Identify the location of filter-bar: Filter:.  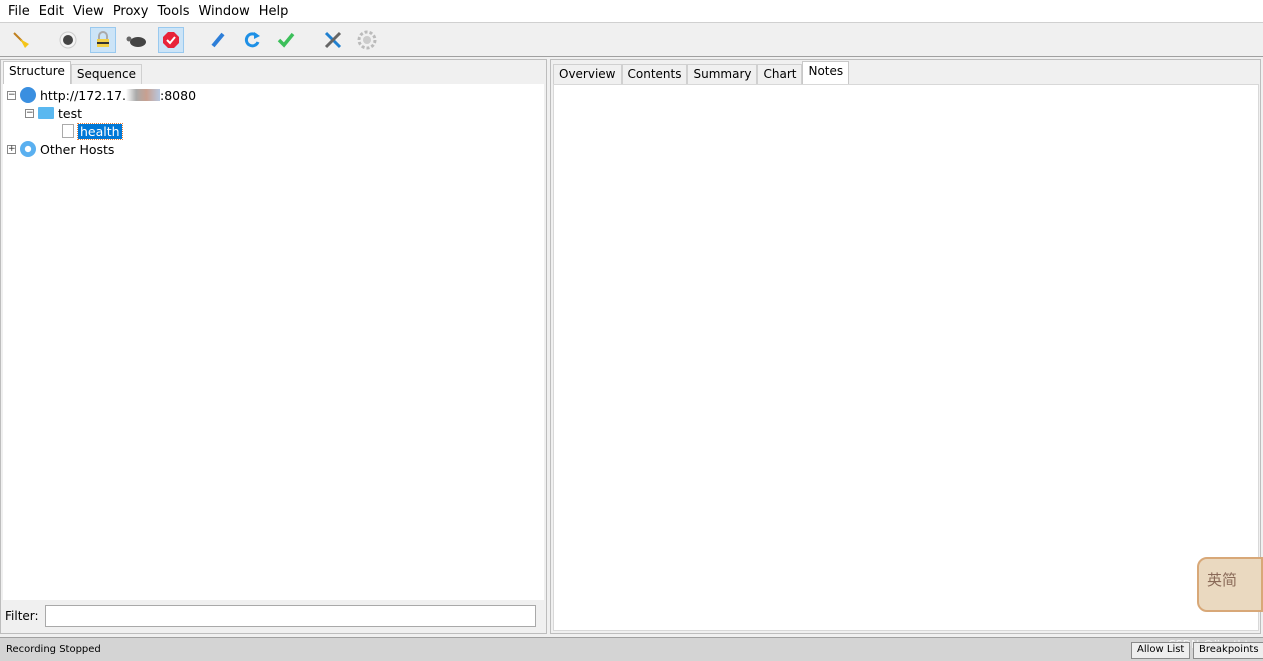
(270, 616).